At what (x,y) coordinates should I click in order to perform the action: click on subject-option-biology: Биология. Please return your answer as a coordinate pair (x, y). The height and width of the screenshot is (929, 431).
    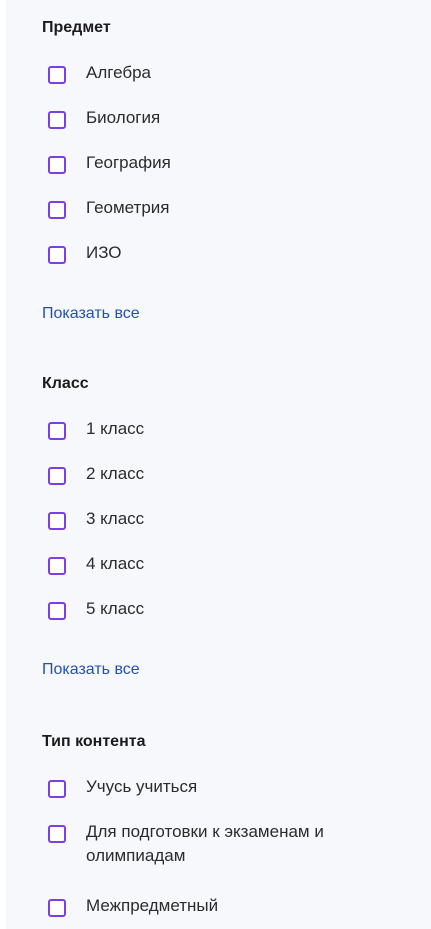
    Looking at the image, I should click on (101, 119).